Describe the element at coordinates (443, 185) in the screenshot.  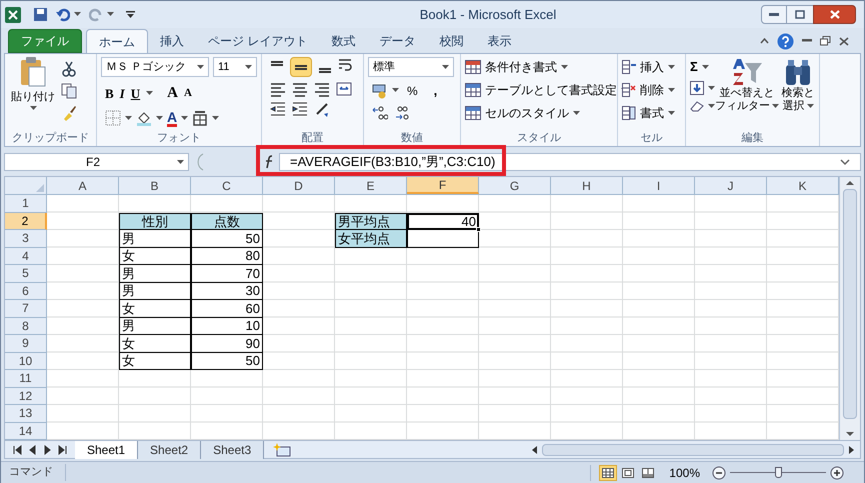
I see `column-header: F` at that location.